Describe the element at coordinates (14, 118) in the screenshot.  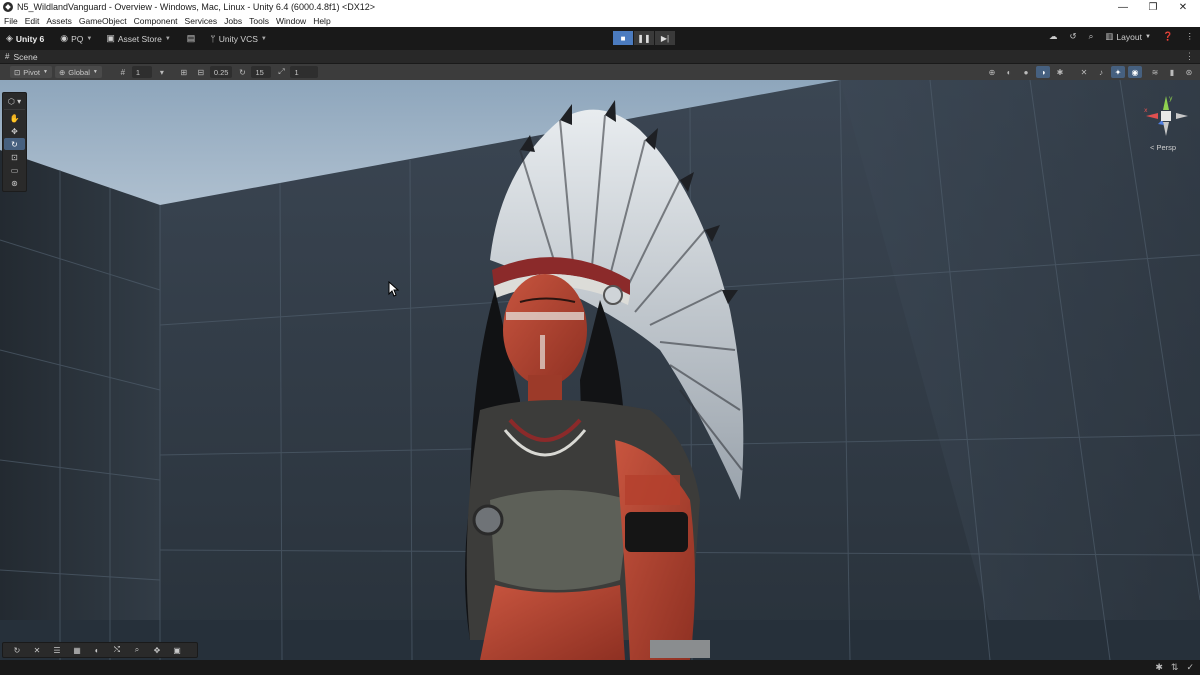
I see `hand-tool-icon: ✋` at that location.